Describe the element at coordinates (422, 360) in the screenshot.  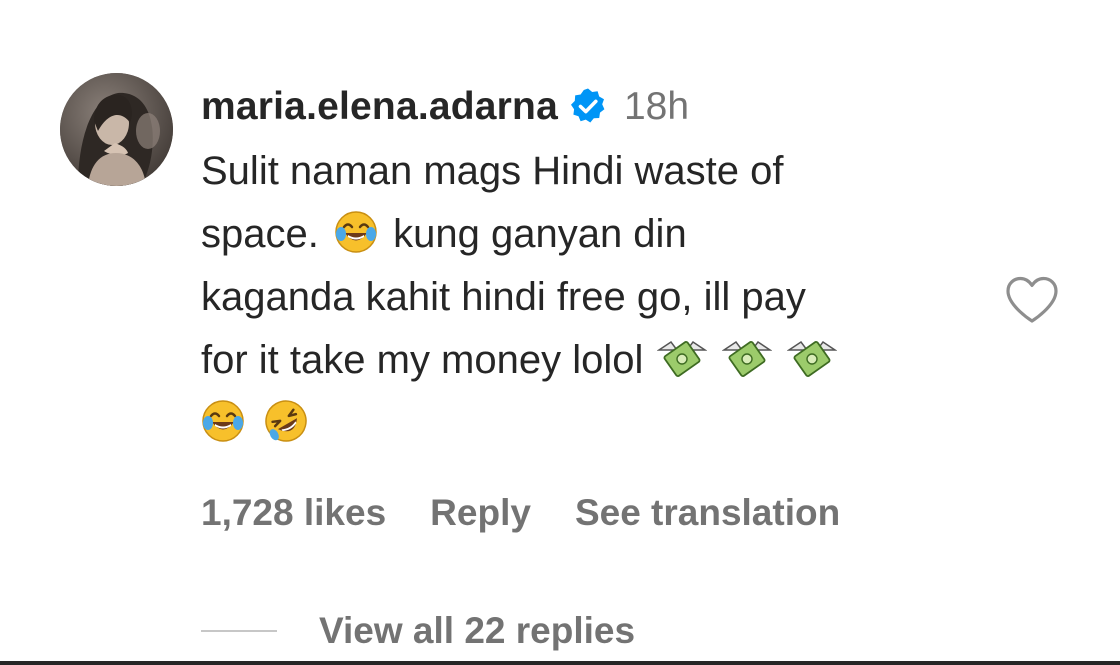
I see `comment-line-4-text: for it take my money lolol` at that location.